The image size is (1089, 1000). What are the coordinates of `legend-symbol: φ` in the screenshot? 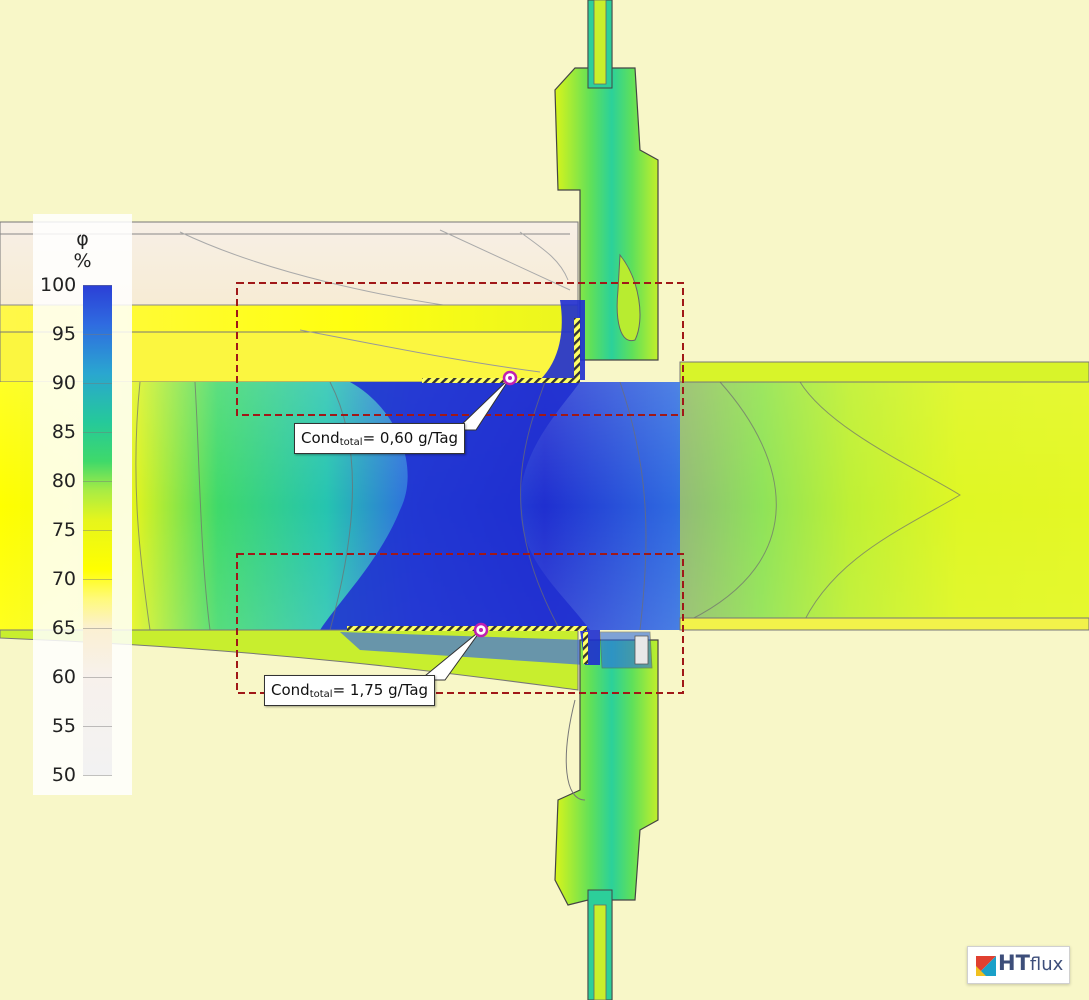 It's located at (82, 239).